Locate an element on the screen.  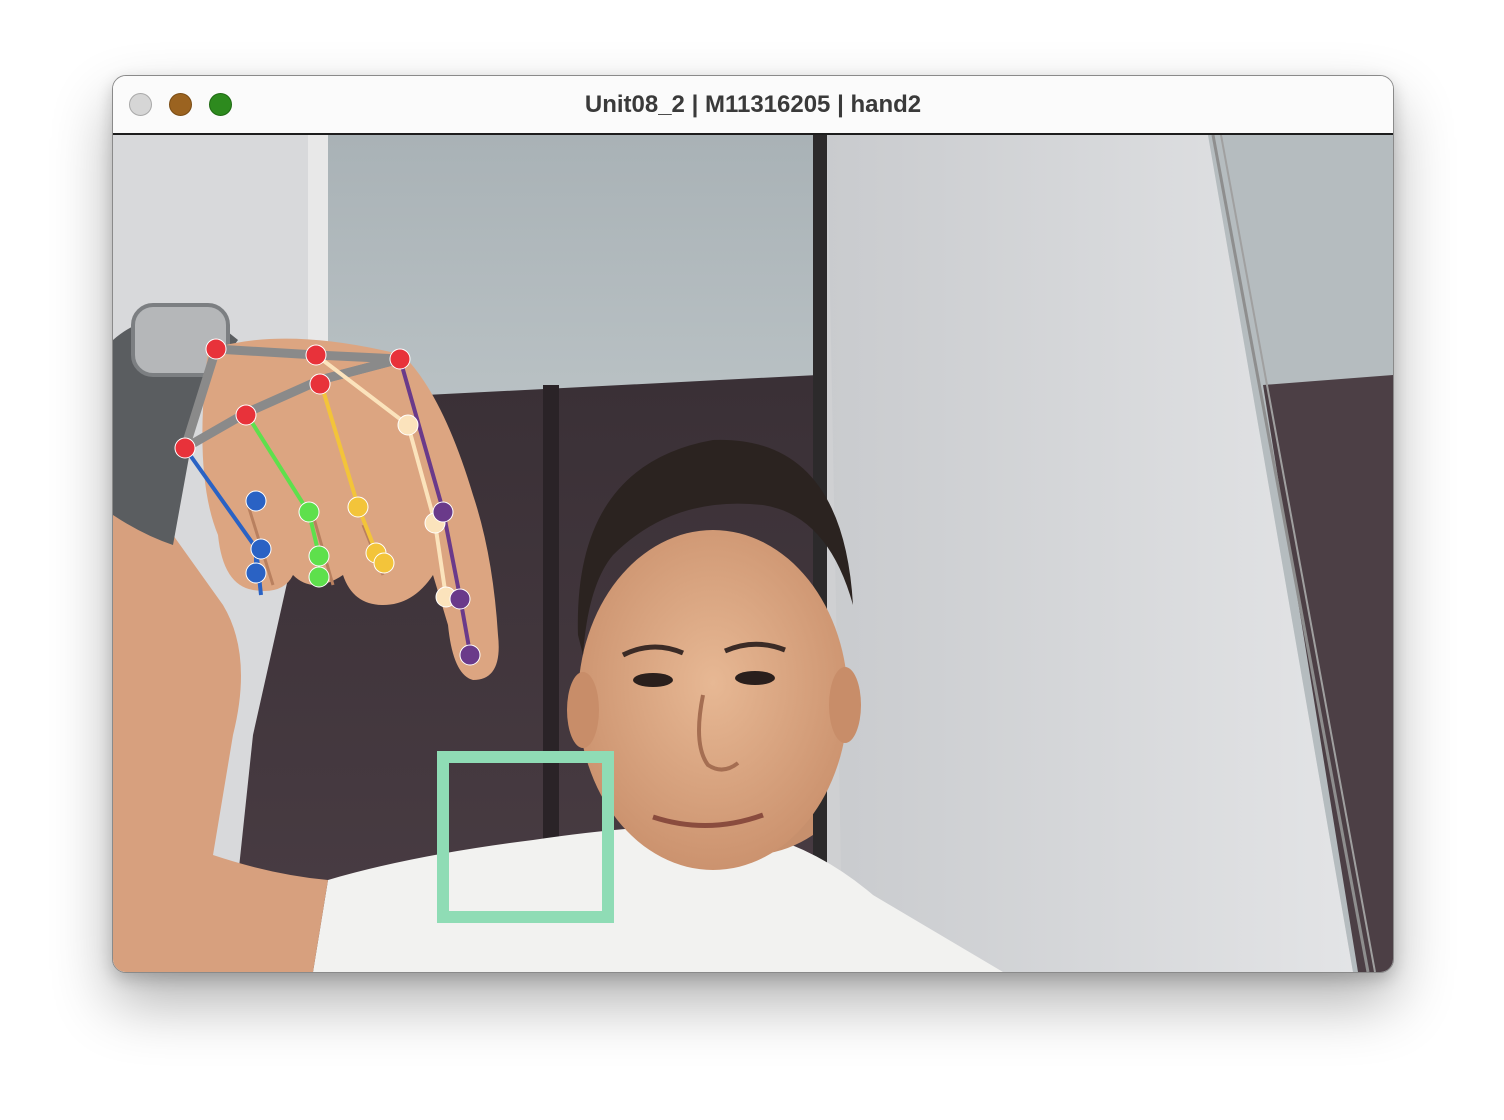
landmark-pinky-mcp is located at coordinates (400, 359).